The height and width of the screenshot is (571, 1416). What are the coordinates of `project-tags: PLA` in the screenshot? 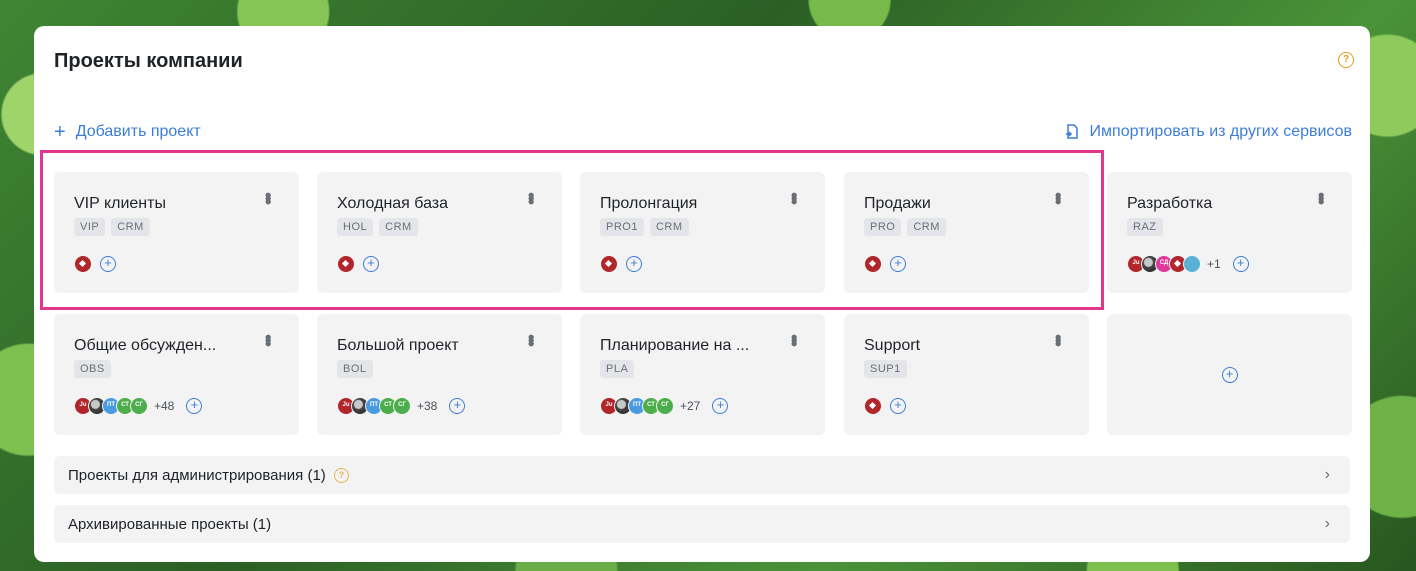 It's located at (617, 369).